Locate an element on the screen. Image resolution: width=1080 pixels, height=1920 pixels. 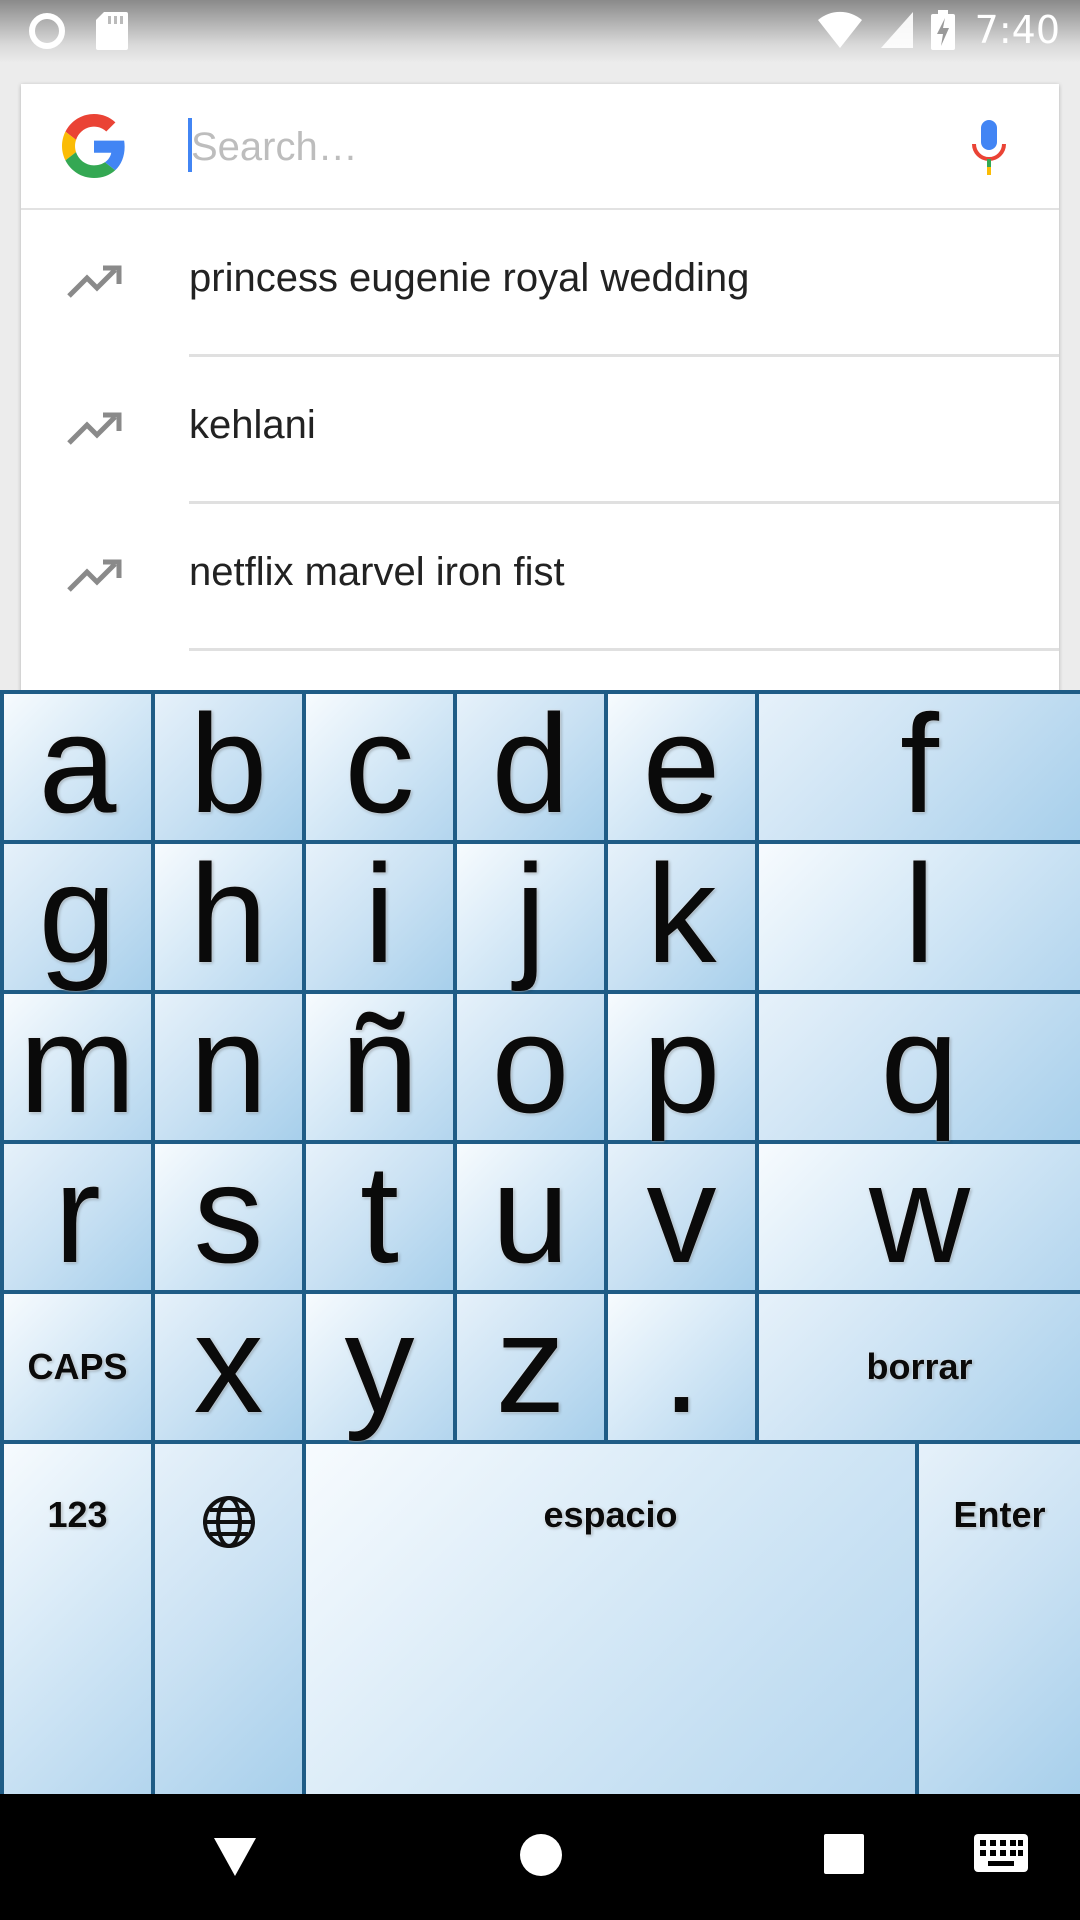
home-icon is located at coordinates (541, 1855).